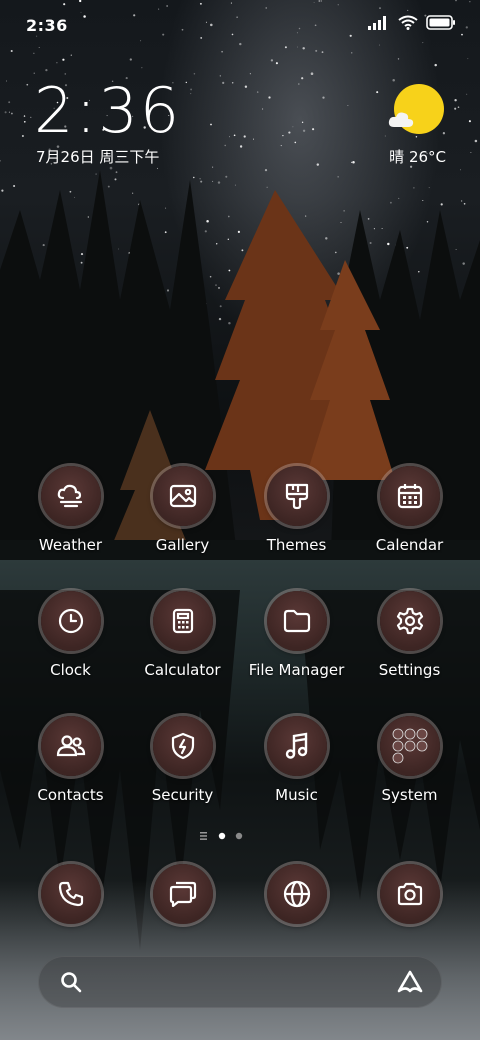 The width and height of the screenshot is (480, 1040). I want to click on app-file-manager: File Manager, so click(296, 633).